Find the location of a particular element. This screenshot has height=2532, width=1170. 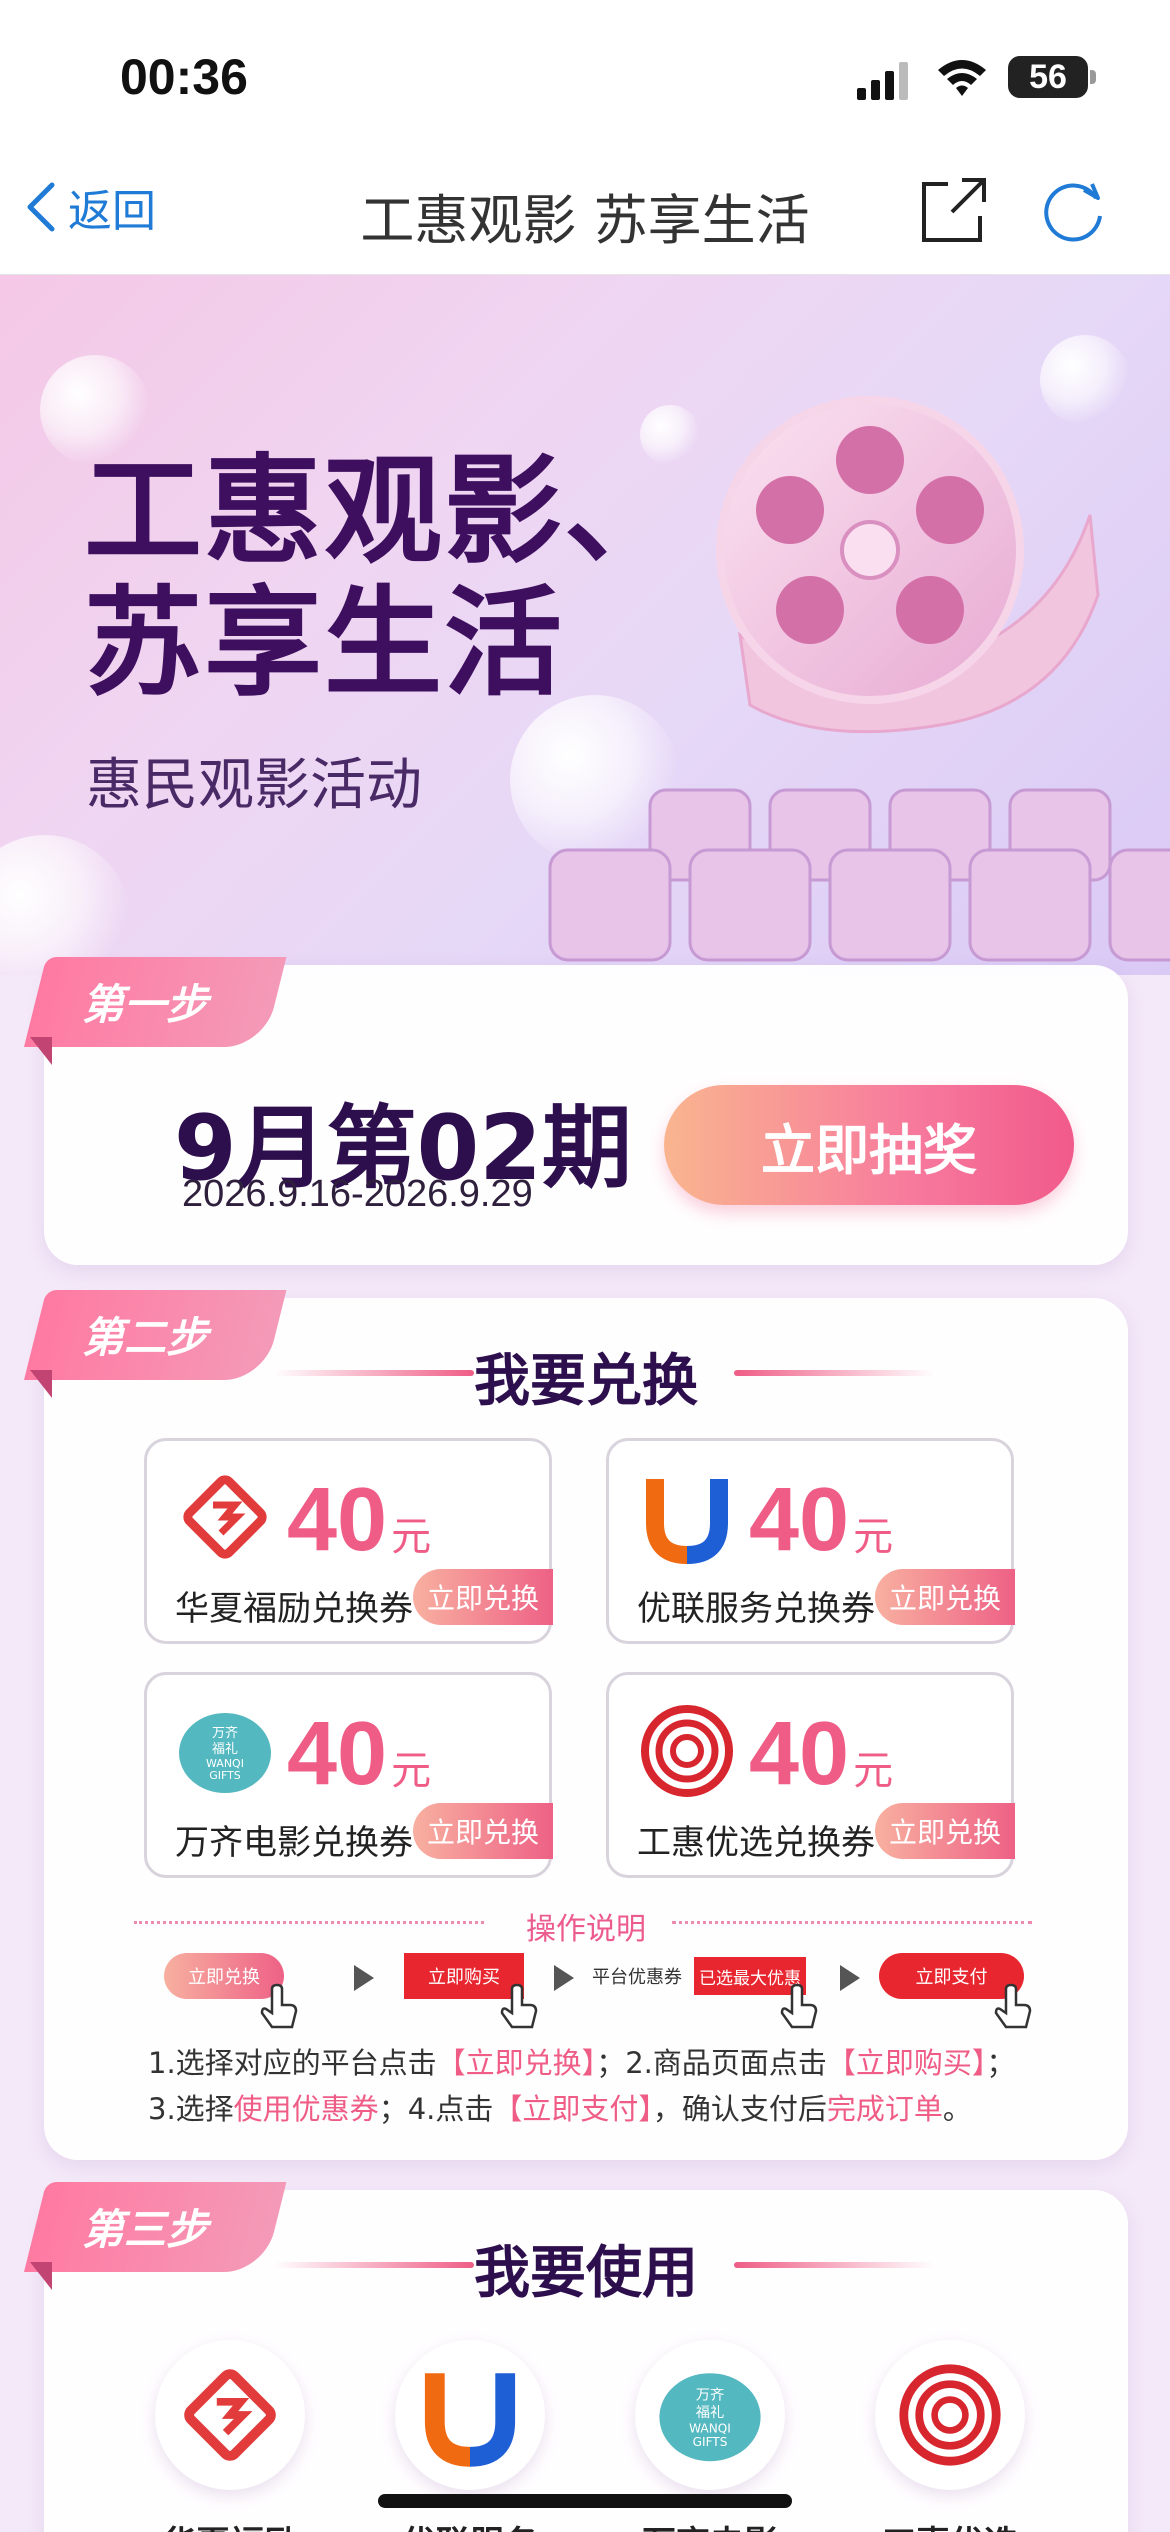

instruction-highlight: 使用优惠券 is located at coordinates (306, 2109).